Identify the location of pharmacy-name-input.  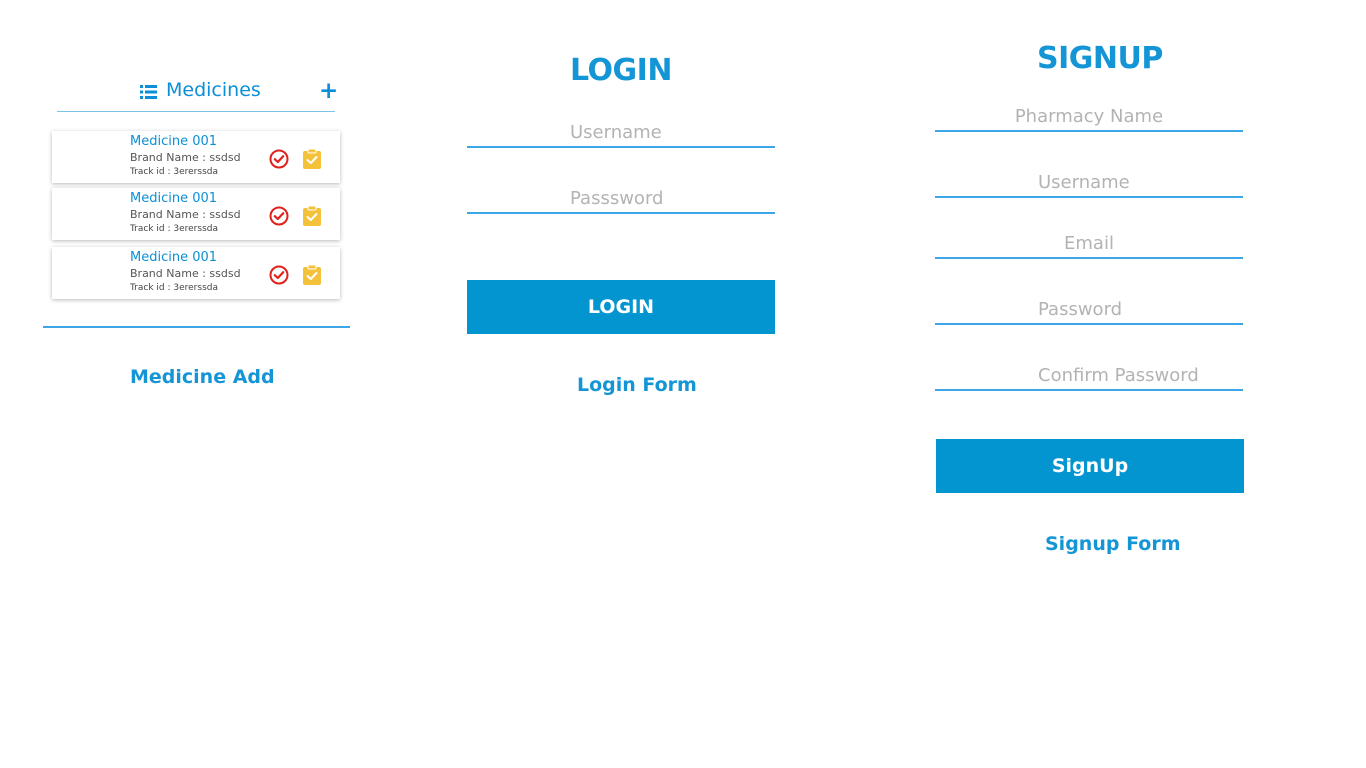
(1089, 116).